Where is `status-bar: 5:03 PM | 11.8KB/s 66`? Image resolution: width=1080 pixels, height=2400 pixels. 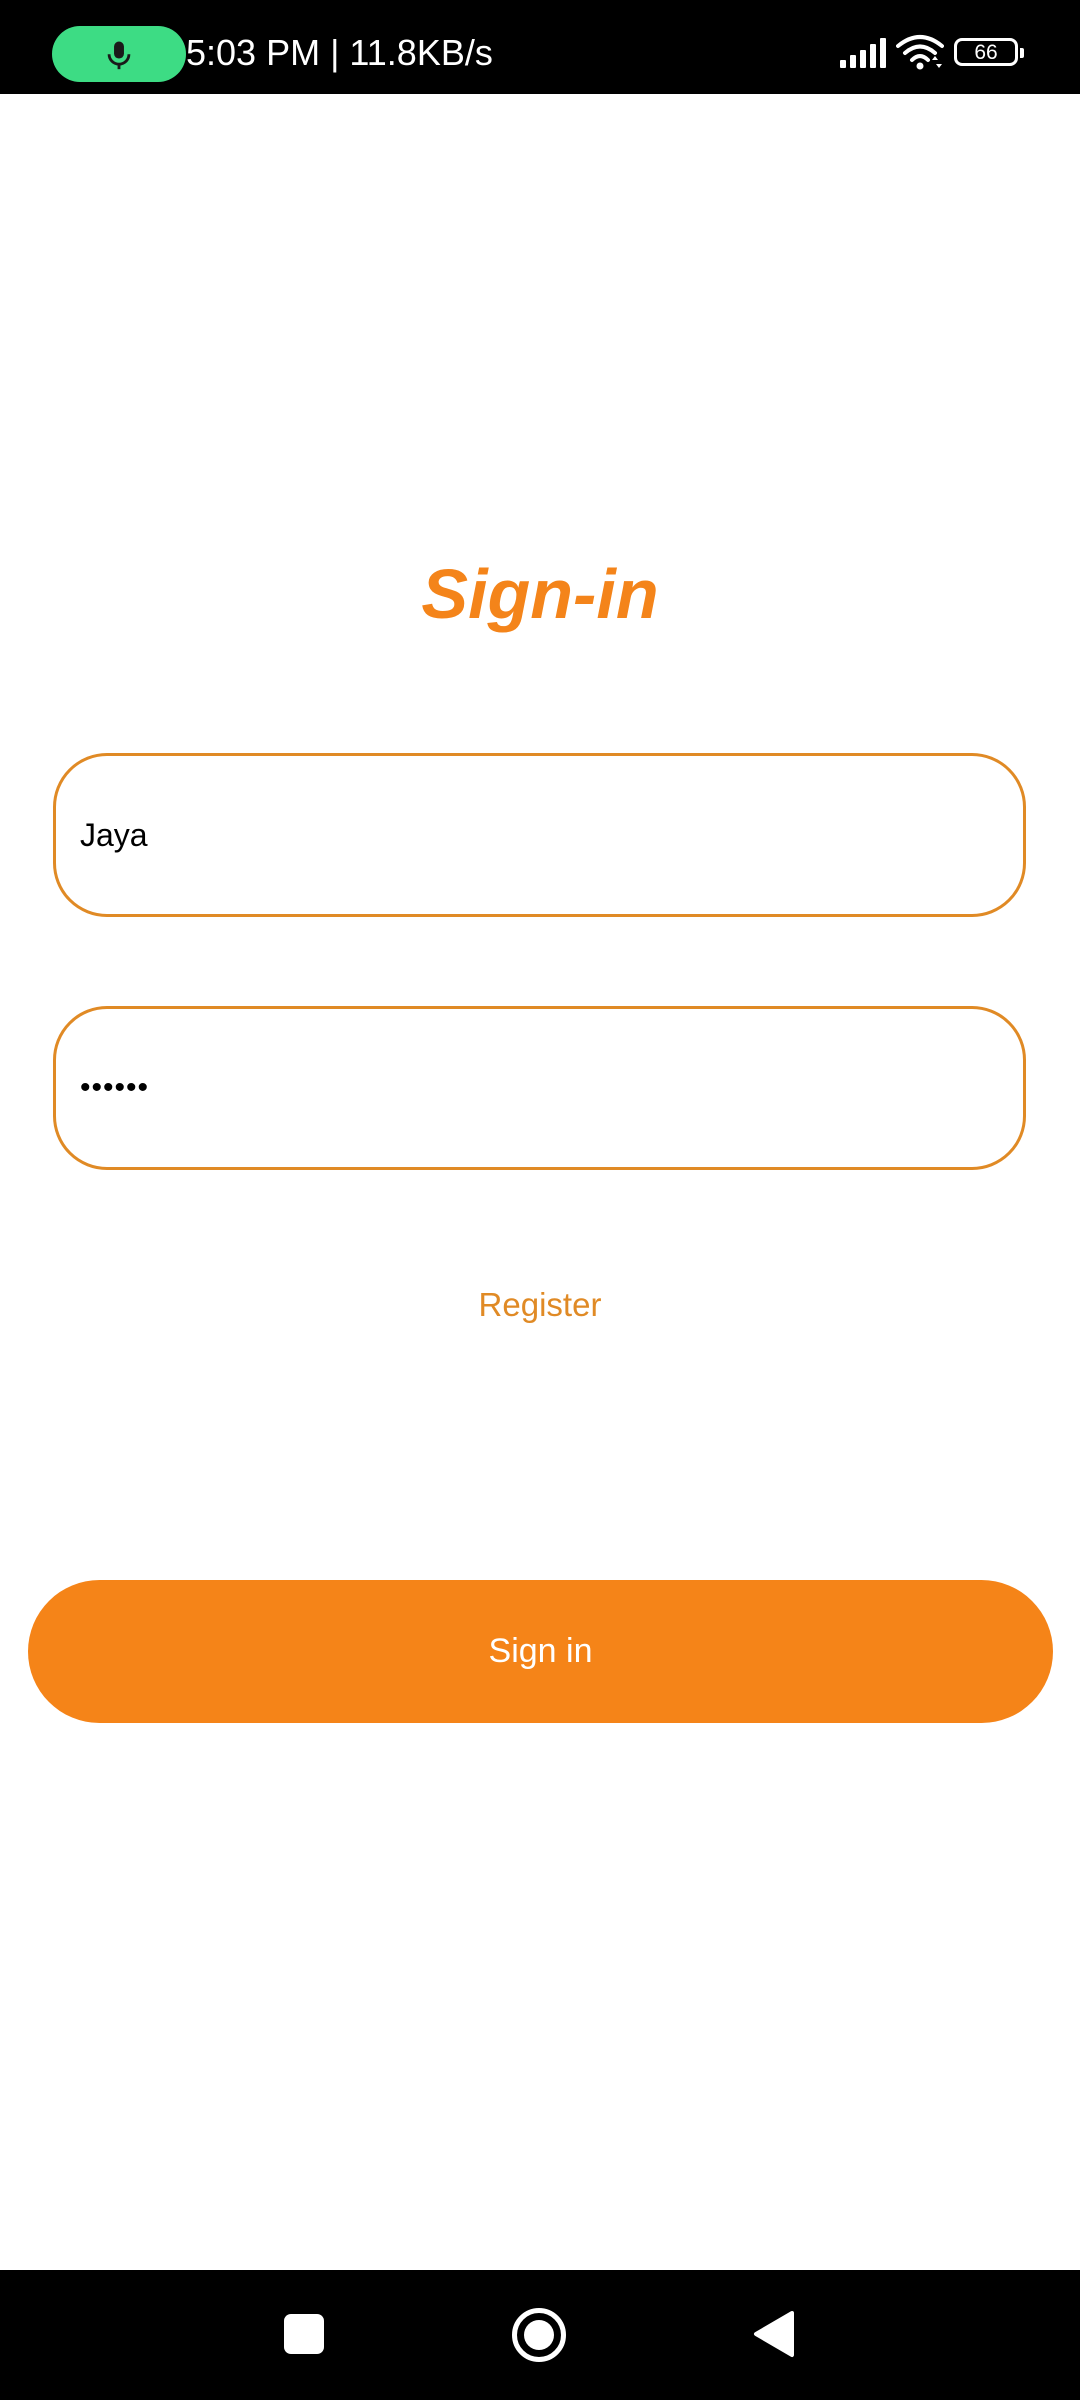
status-bar: 5:03 PM | 11.8KB/s 66 is located at coordinates (540, 47).